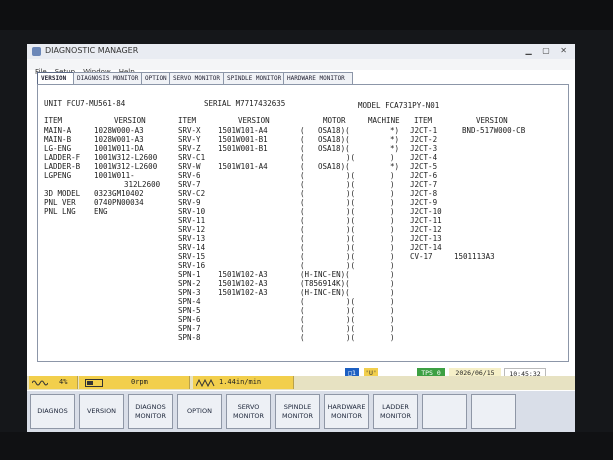  Describe the element at coordinates (150, 411) in the screenshot. I see `softkey-3: DIAGNOS MONITOR` at that location.